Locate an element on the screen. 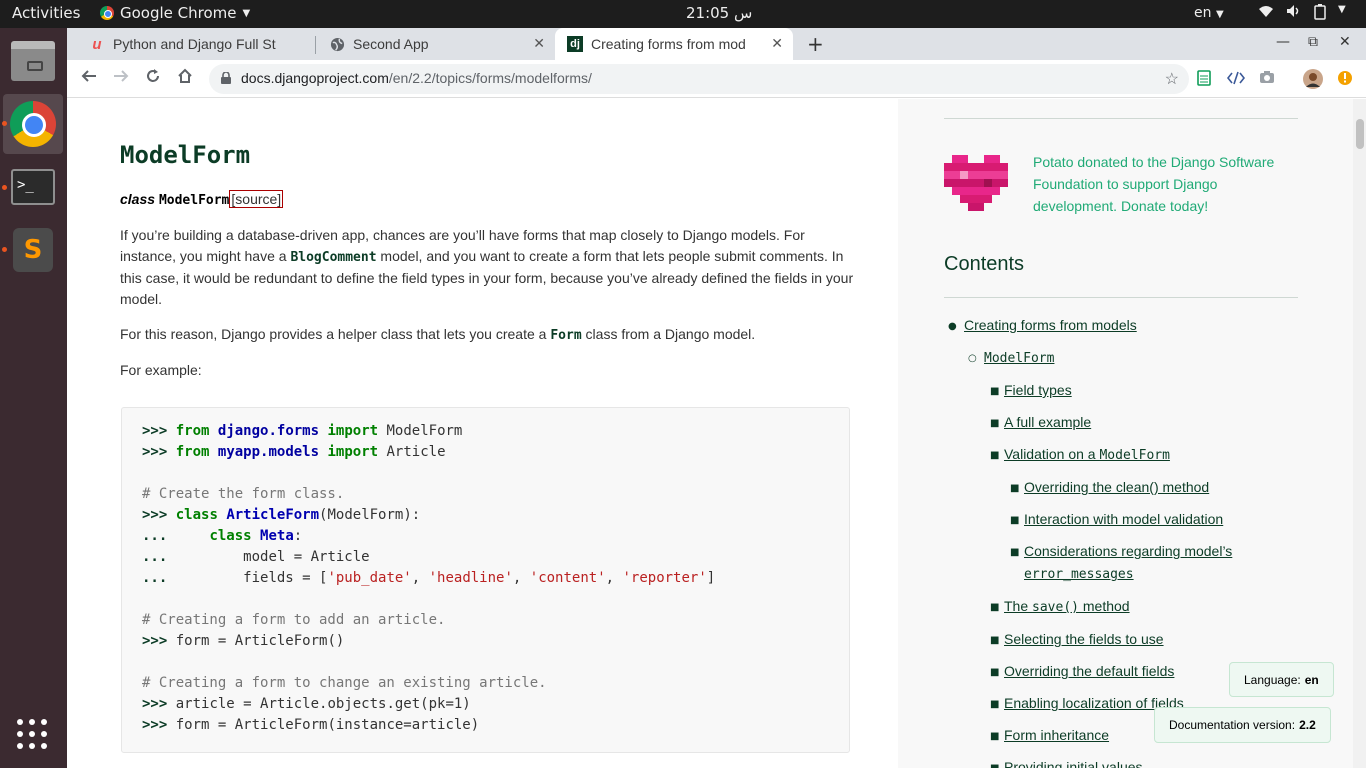 Image resolution: width=1366 pixels, height=768 pixels. code-token: 'pub_date' is located at coordinates (369, 578).